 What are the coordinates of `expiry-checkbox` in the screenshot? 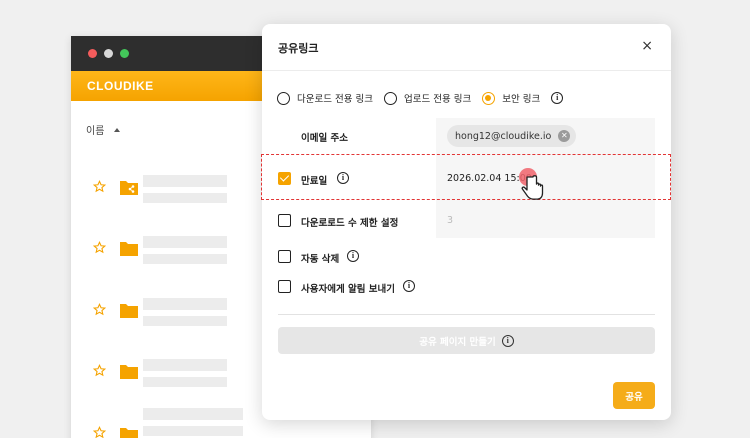 It's located at (284, 178).